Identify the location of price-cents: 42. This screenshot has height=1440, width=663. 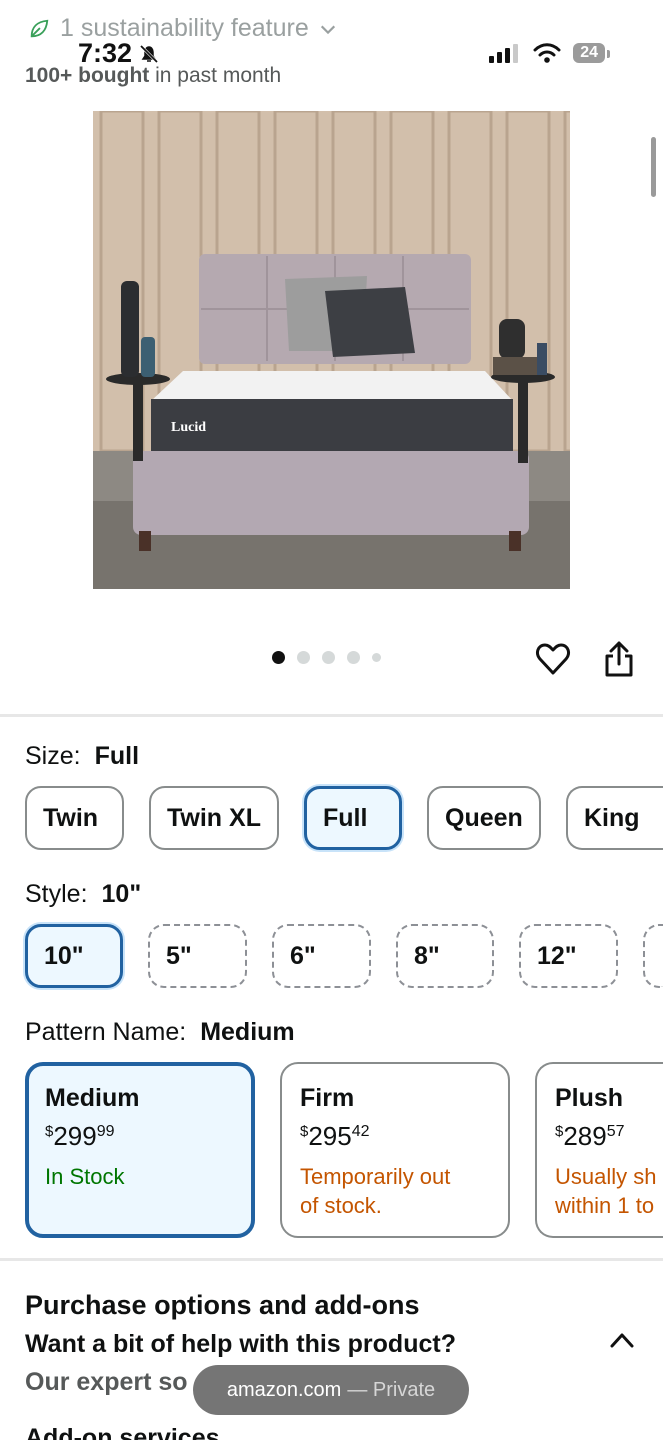
(360, 1131).